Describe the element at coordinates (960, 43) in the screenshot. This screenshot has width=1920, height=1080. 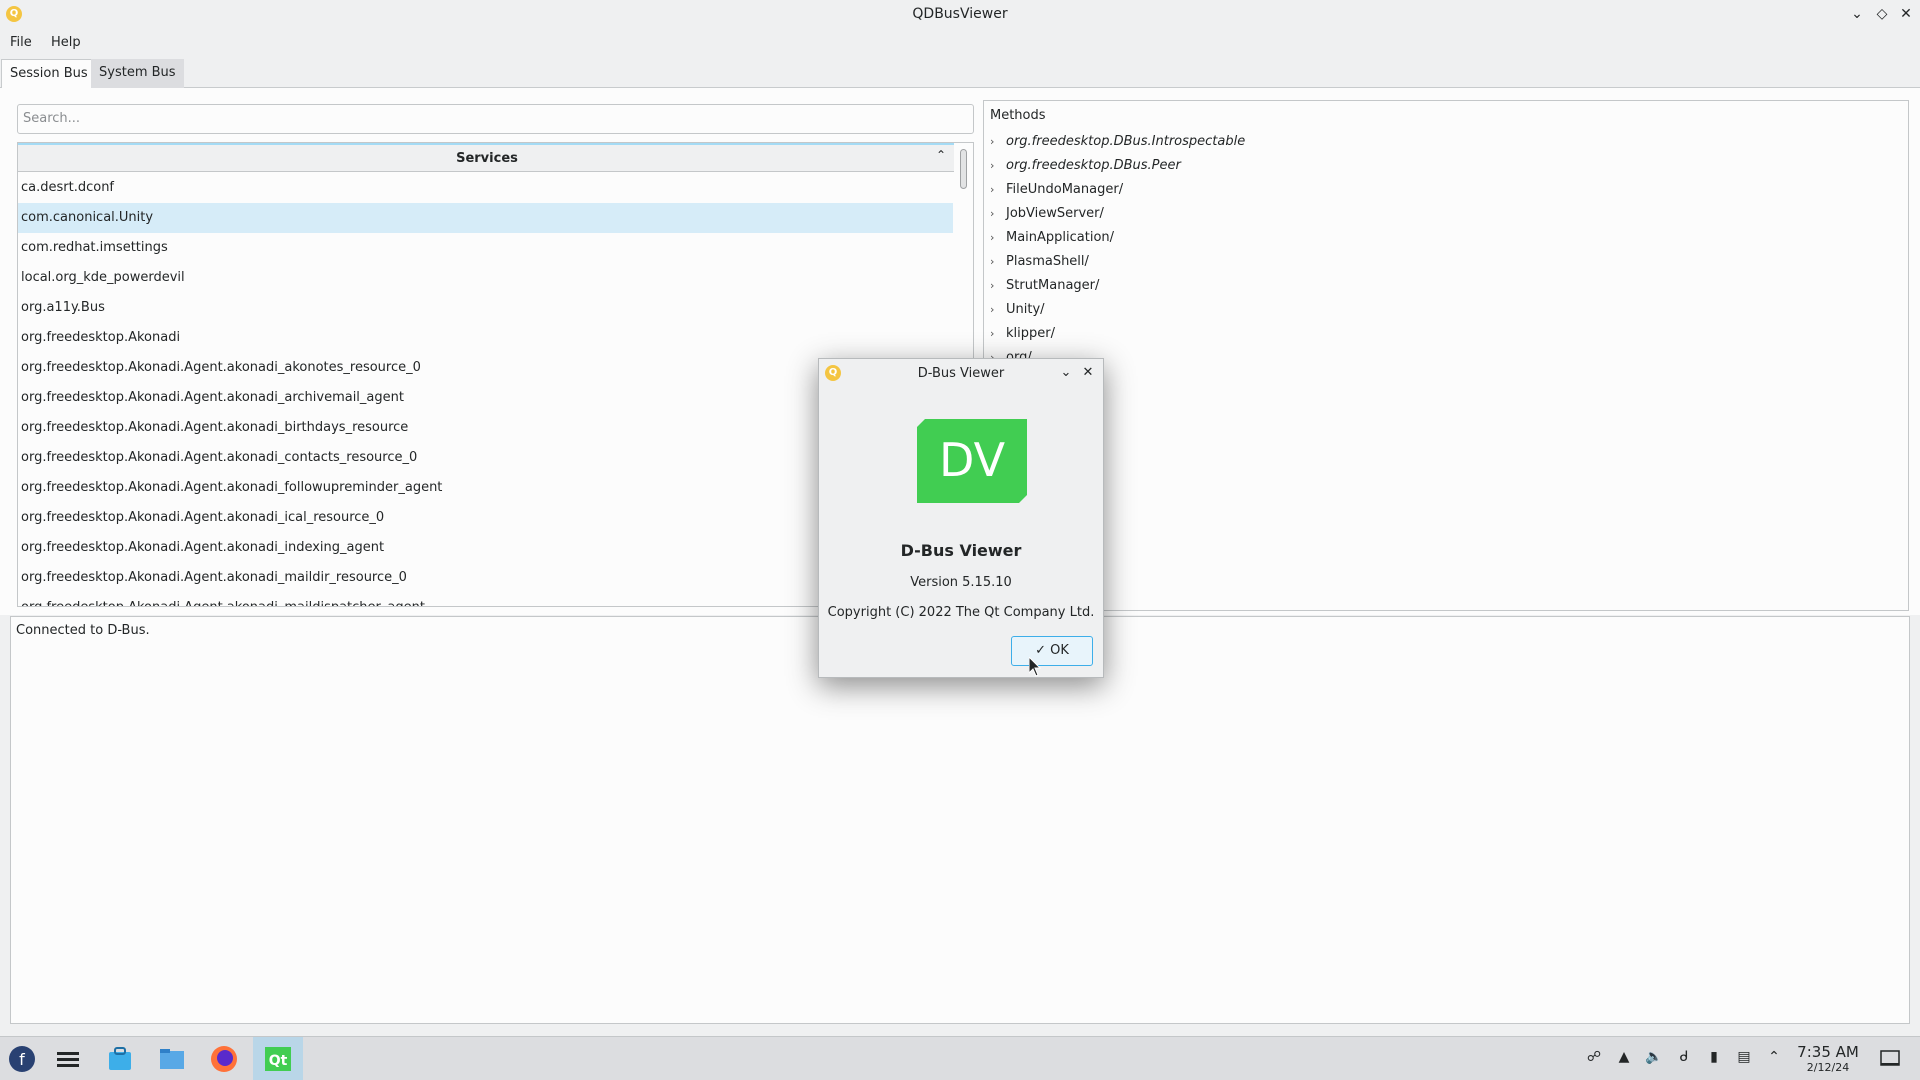
I see `menu-bar: File Help` at that location.